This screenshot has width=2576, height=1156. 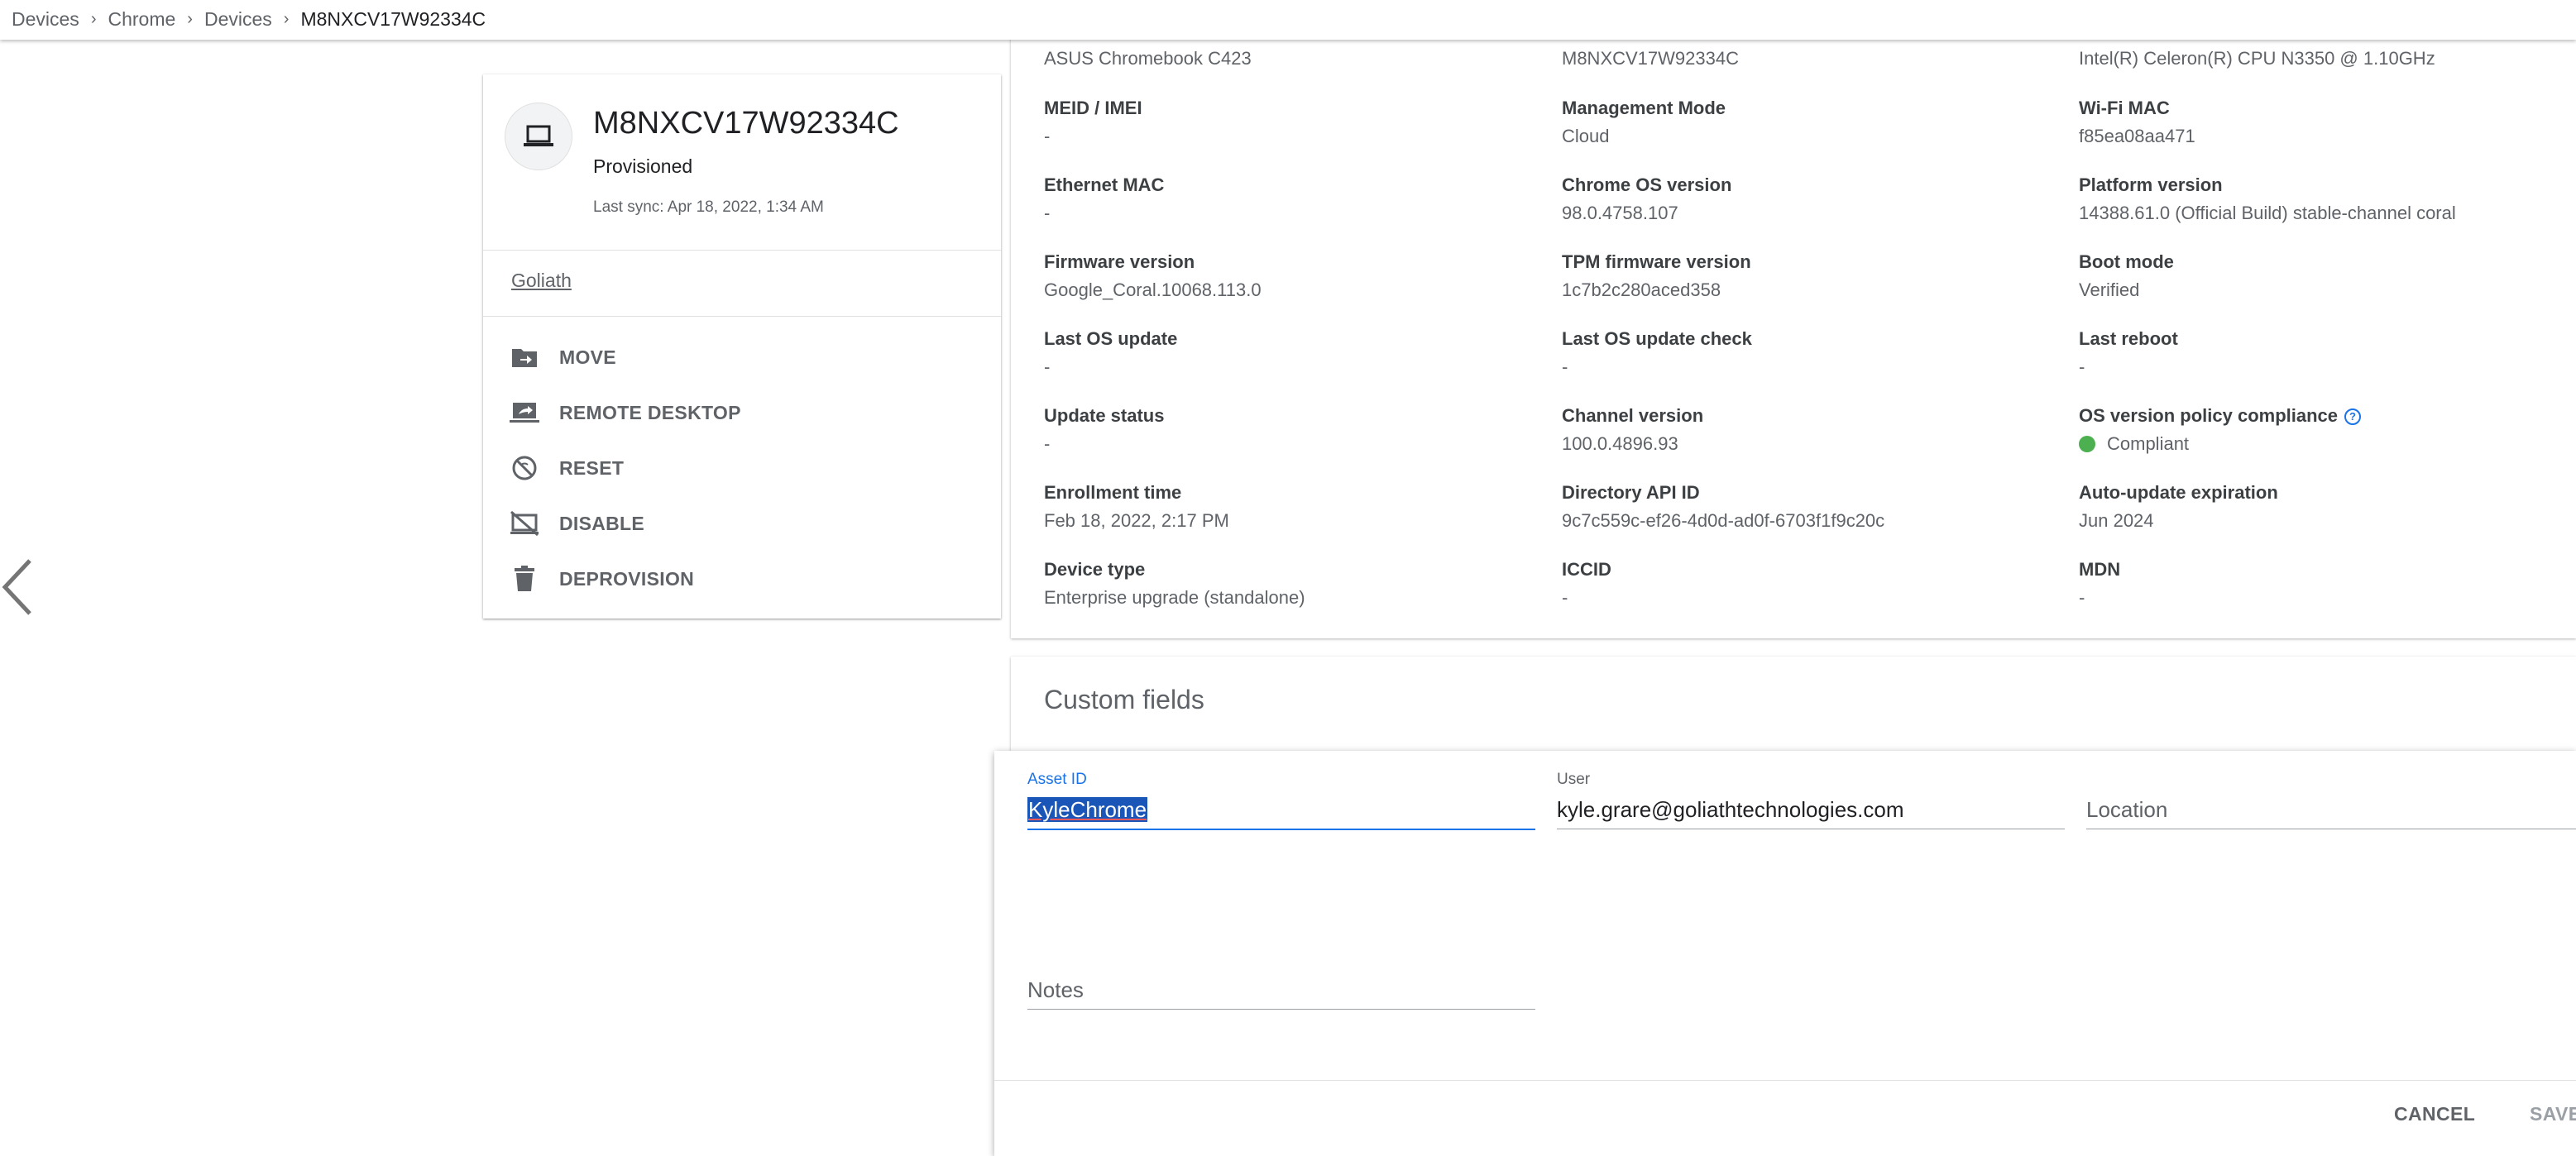 What do you see at coordinates (1153, 275) in the screenshot?
I see `firmware-version-field: Firmware version Google_Coral.10068.113.0` at bounding box center [1153, 275].